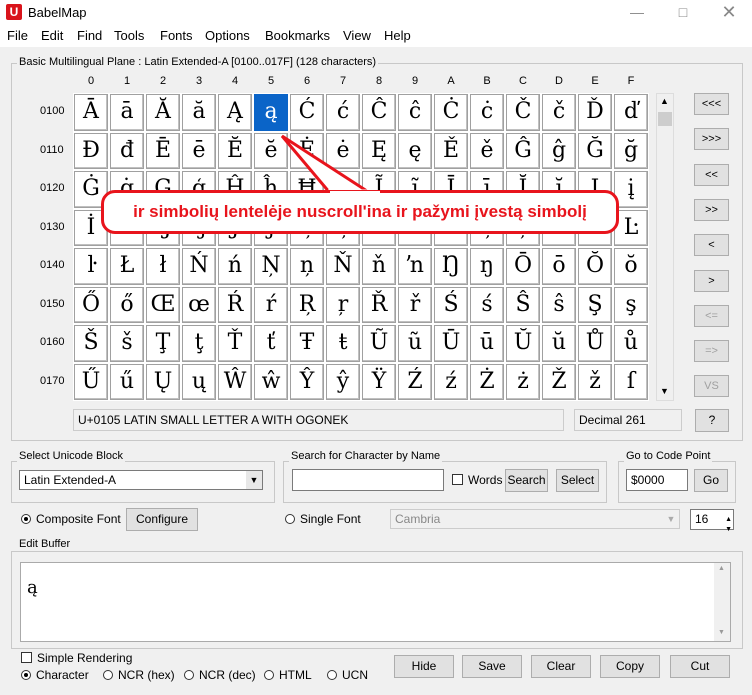  Describe the element at coordinates (683, 12) in the screenshot. I see `maximize-icon: □` at that location.